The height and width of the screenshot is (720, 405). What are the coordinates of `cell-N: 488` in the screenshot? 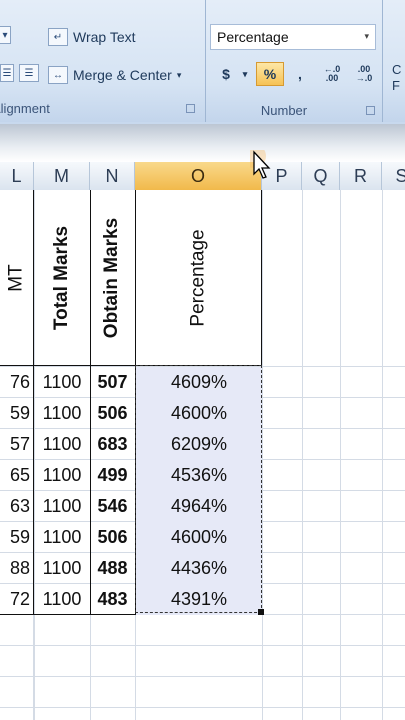 It's located at (112, 568).